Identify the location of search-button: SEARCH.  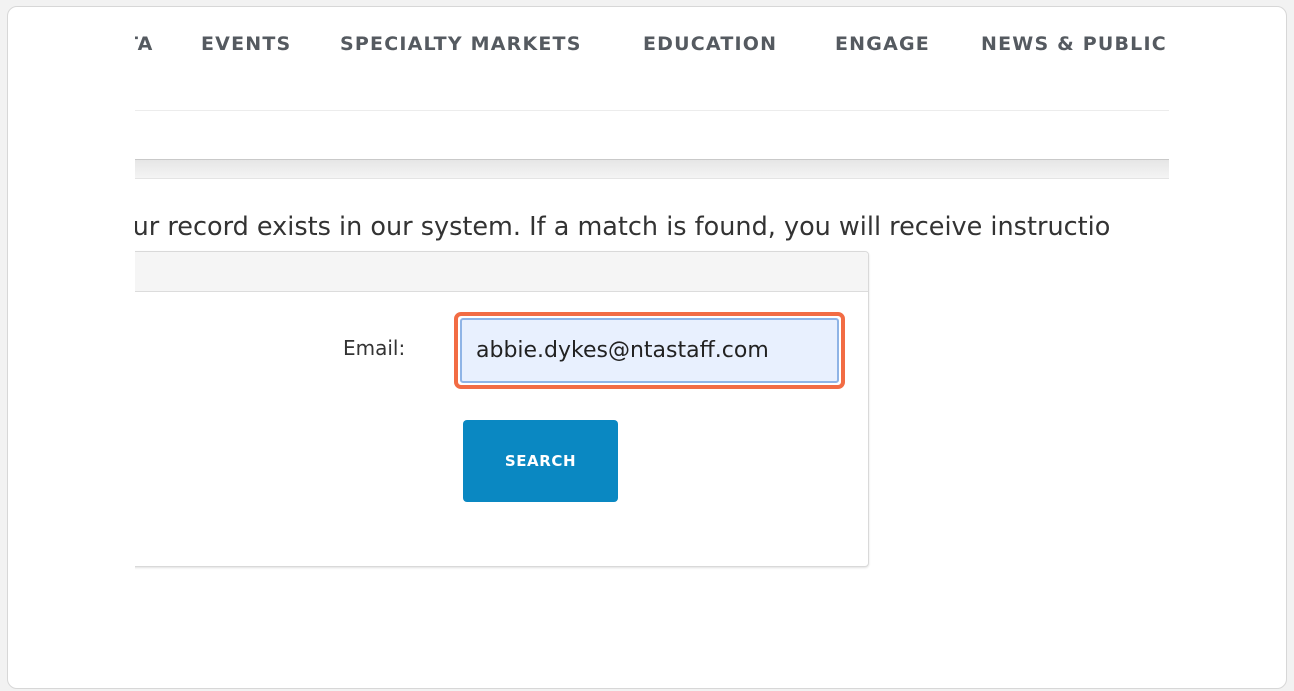
(540, 461).